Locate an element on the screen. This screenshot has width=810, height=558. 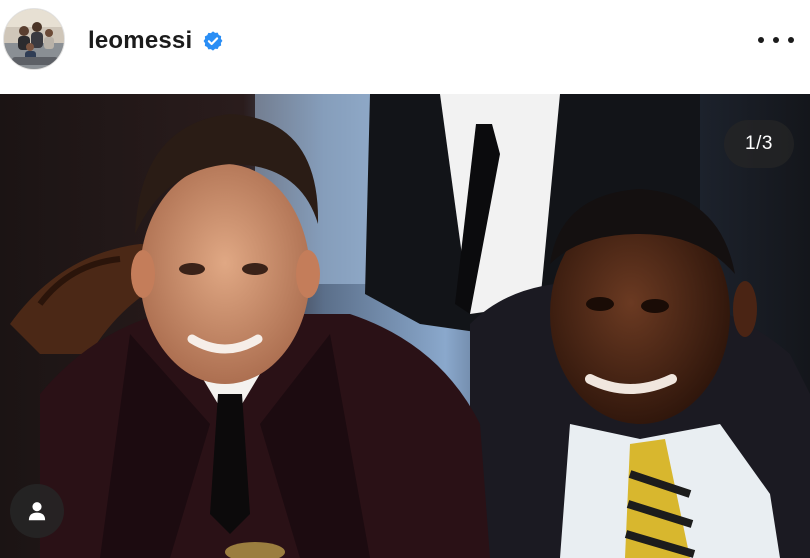
username-row: leomessi is located at coordinates (156, 41).